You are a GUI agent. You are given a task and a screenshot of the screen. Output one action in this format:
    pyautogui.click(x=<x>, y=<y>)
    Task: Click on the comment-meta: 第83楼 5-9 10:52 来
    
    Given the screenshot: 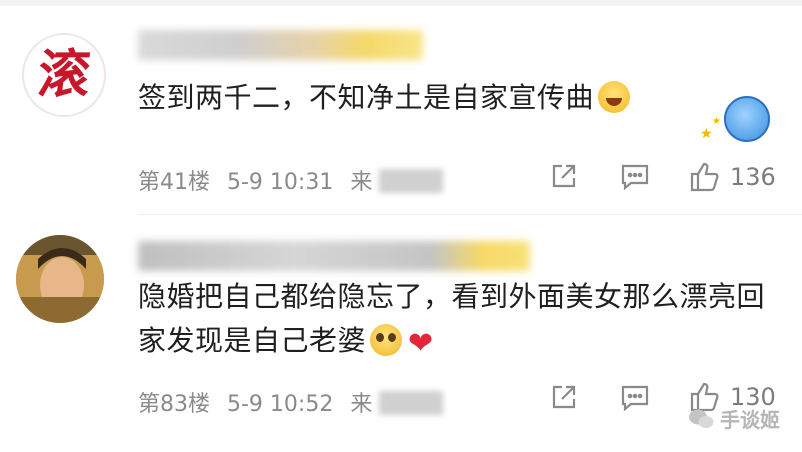 What is the action you would take?
    pyautogui.click(x=291, y=402)
    